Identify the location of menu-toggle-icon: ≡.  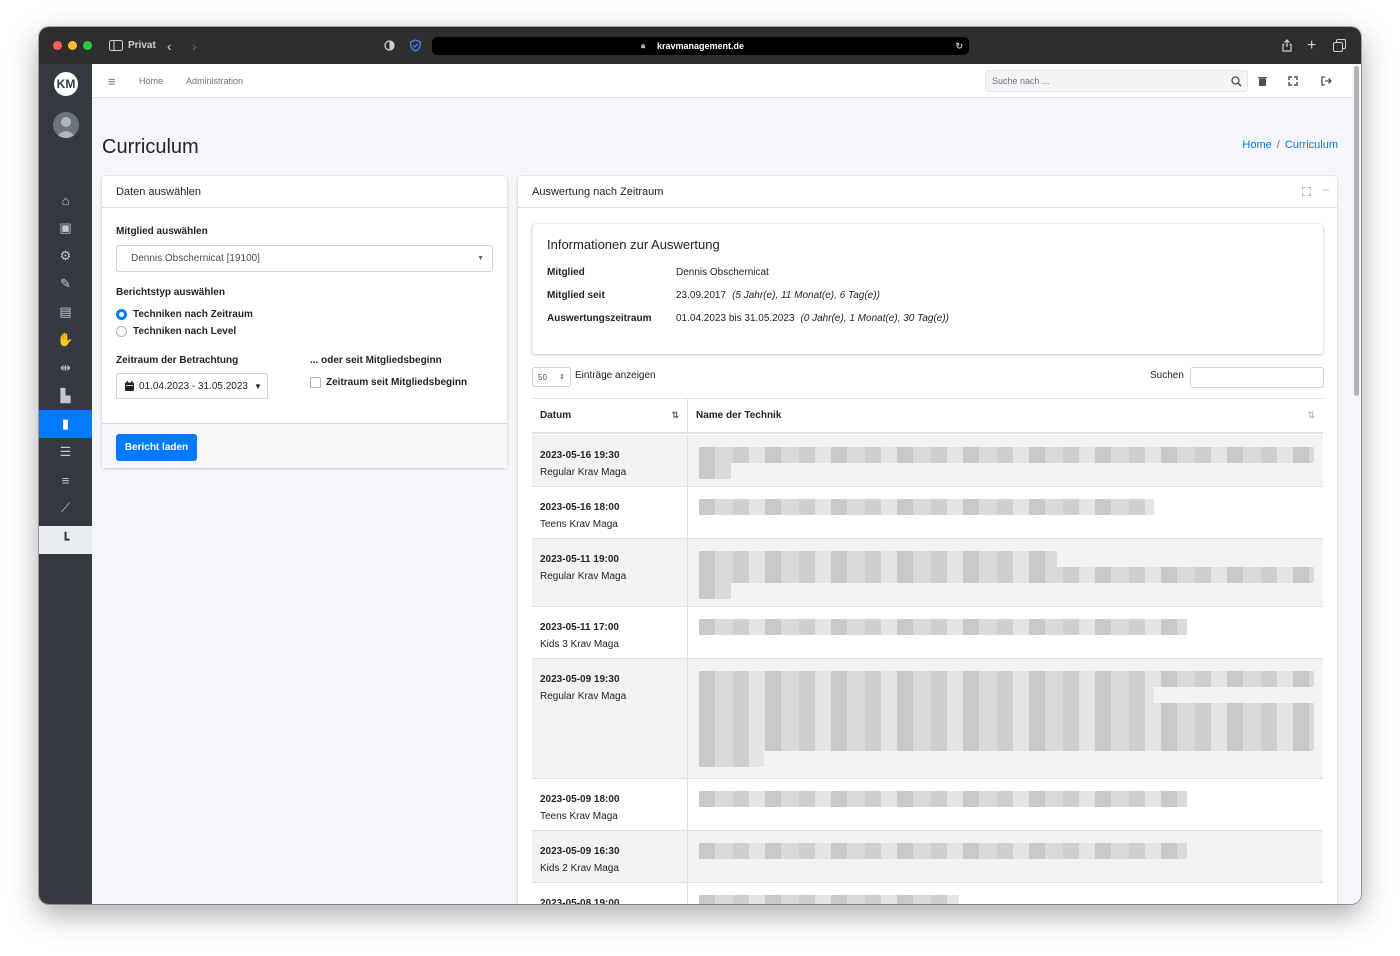
(112, 81).